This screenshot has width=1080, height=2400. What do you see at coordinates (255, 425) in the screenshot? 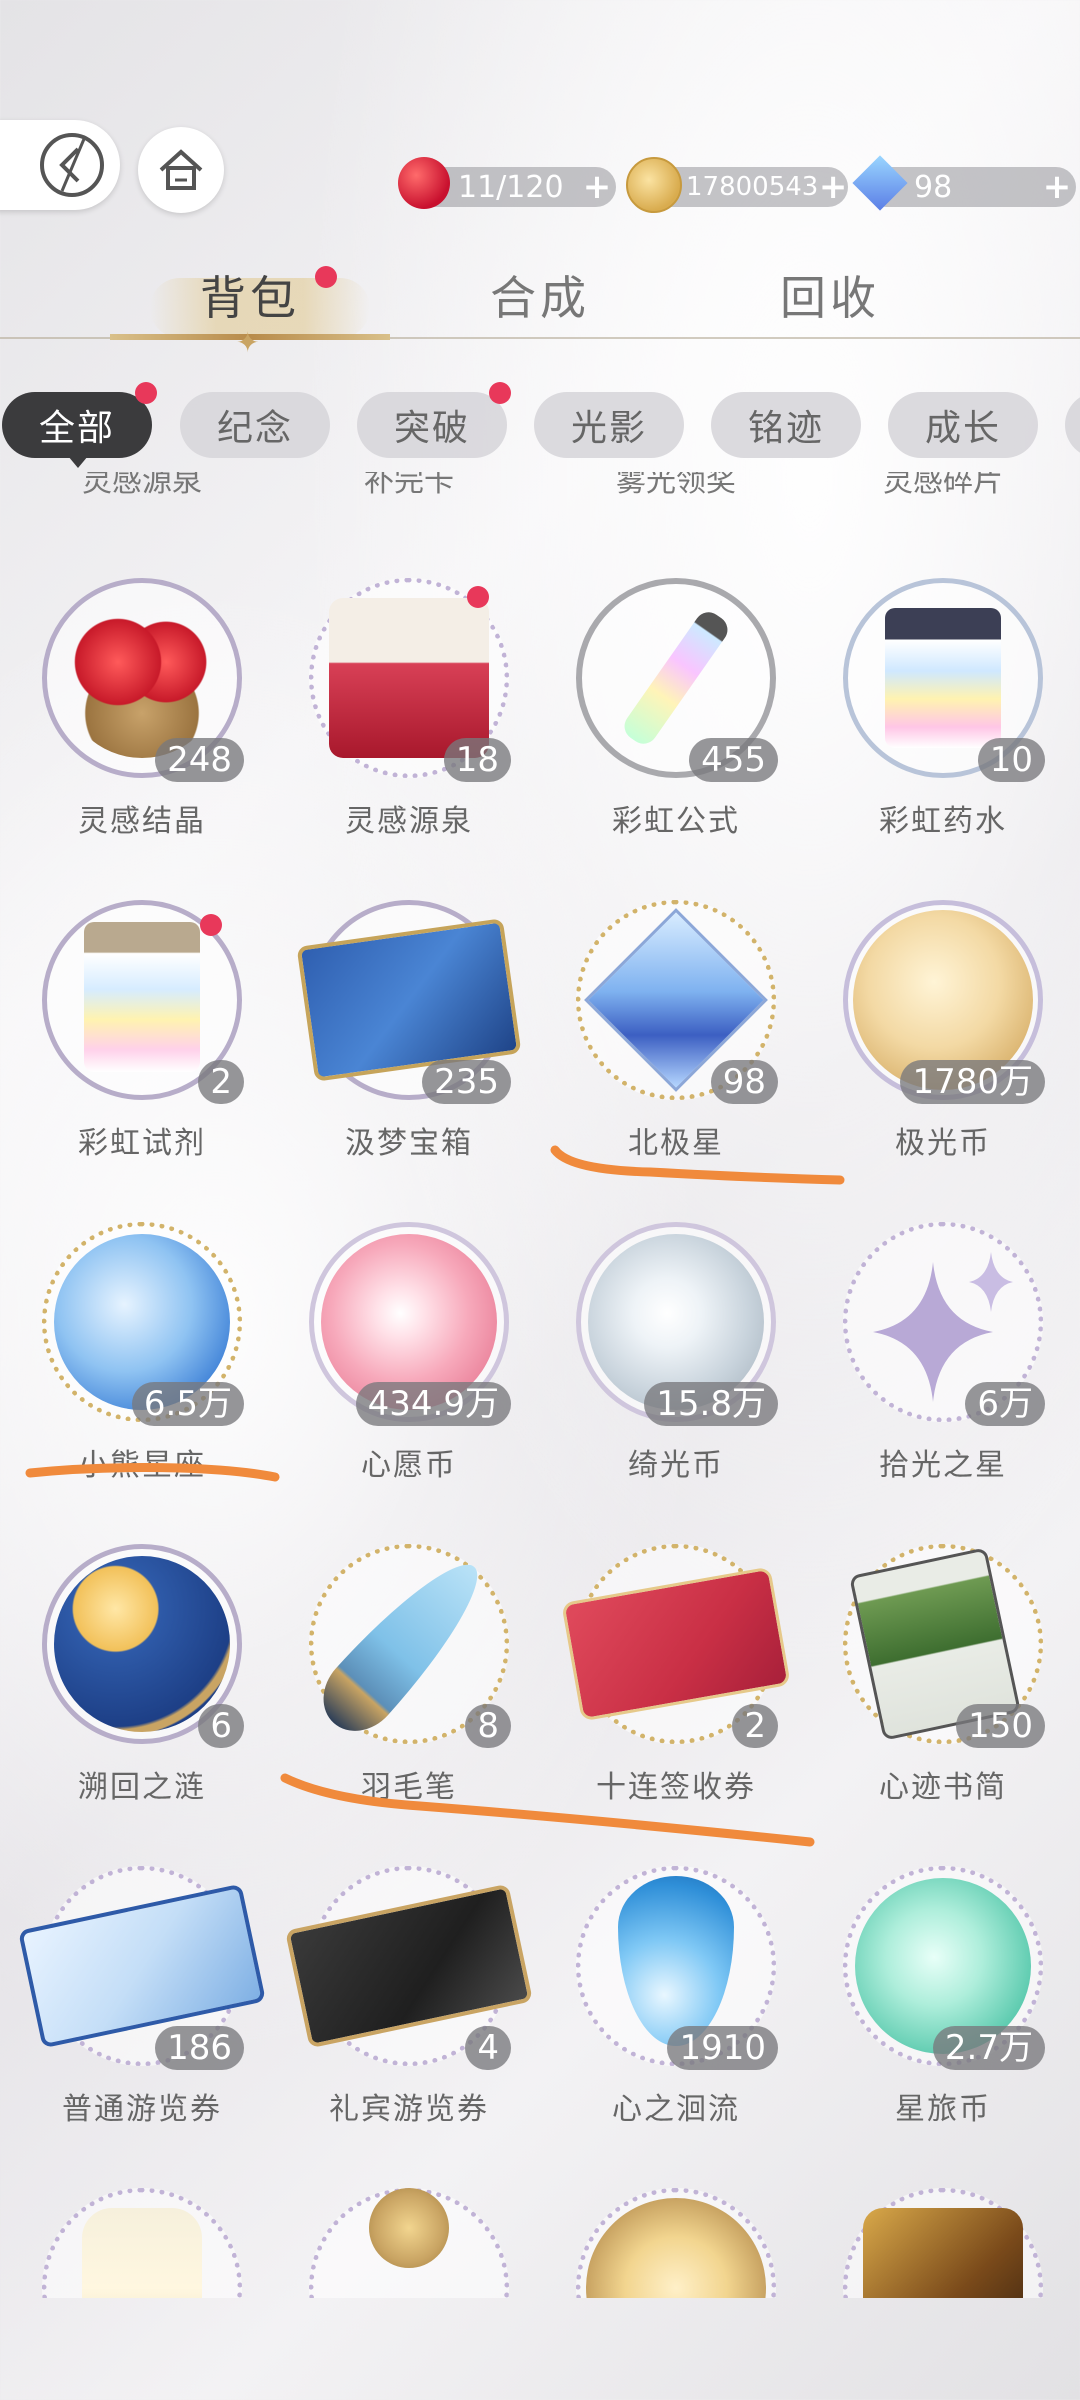
I see `filter-memorial: 纪念` at bounding box center [255, 425].